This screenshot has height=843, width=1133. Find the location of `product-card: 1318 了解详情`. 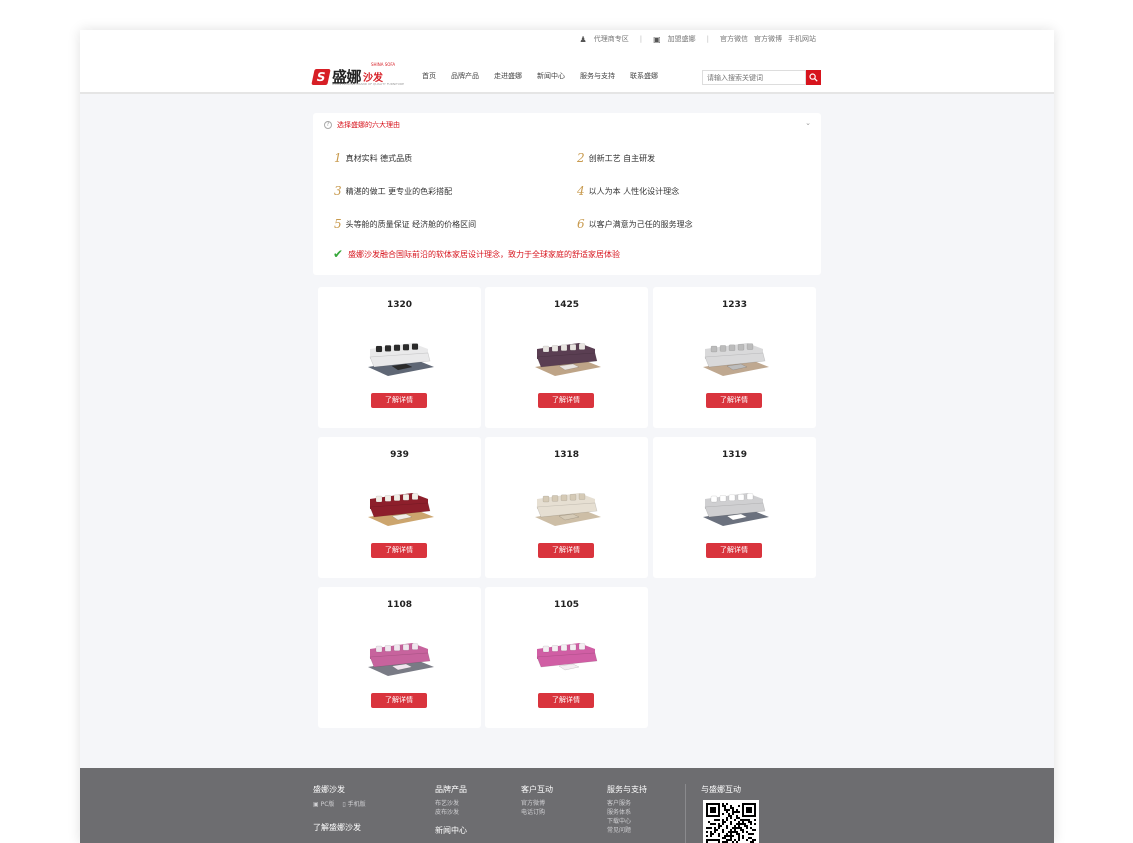

product-card: 1318 了解详情 is located at coordinates (566, 507).